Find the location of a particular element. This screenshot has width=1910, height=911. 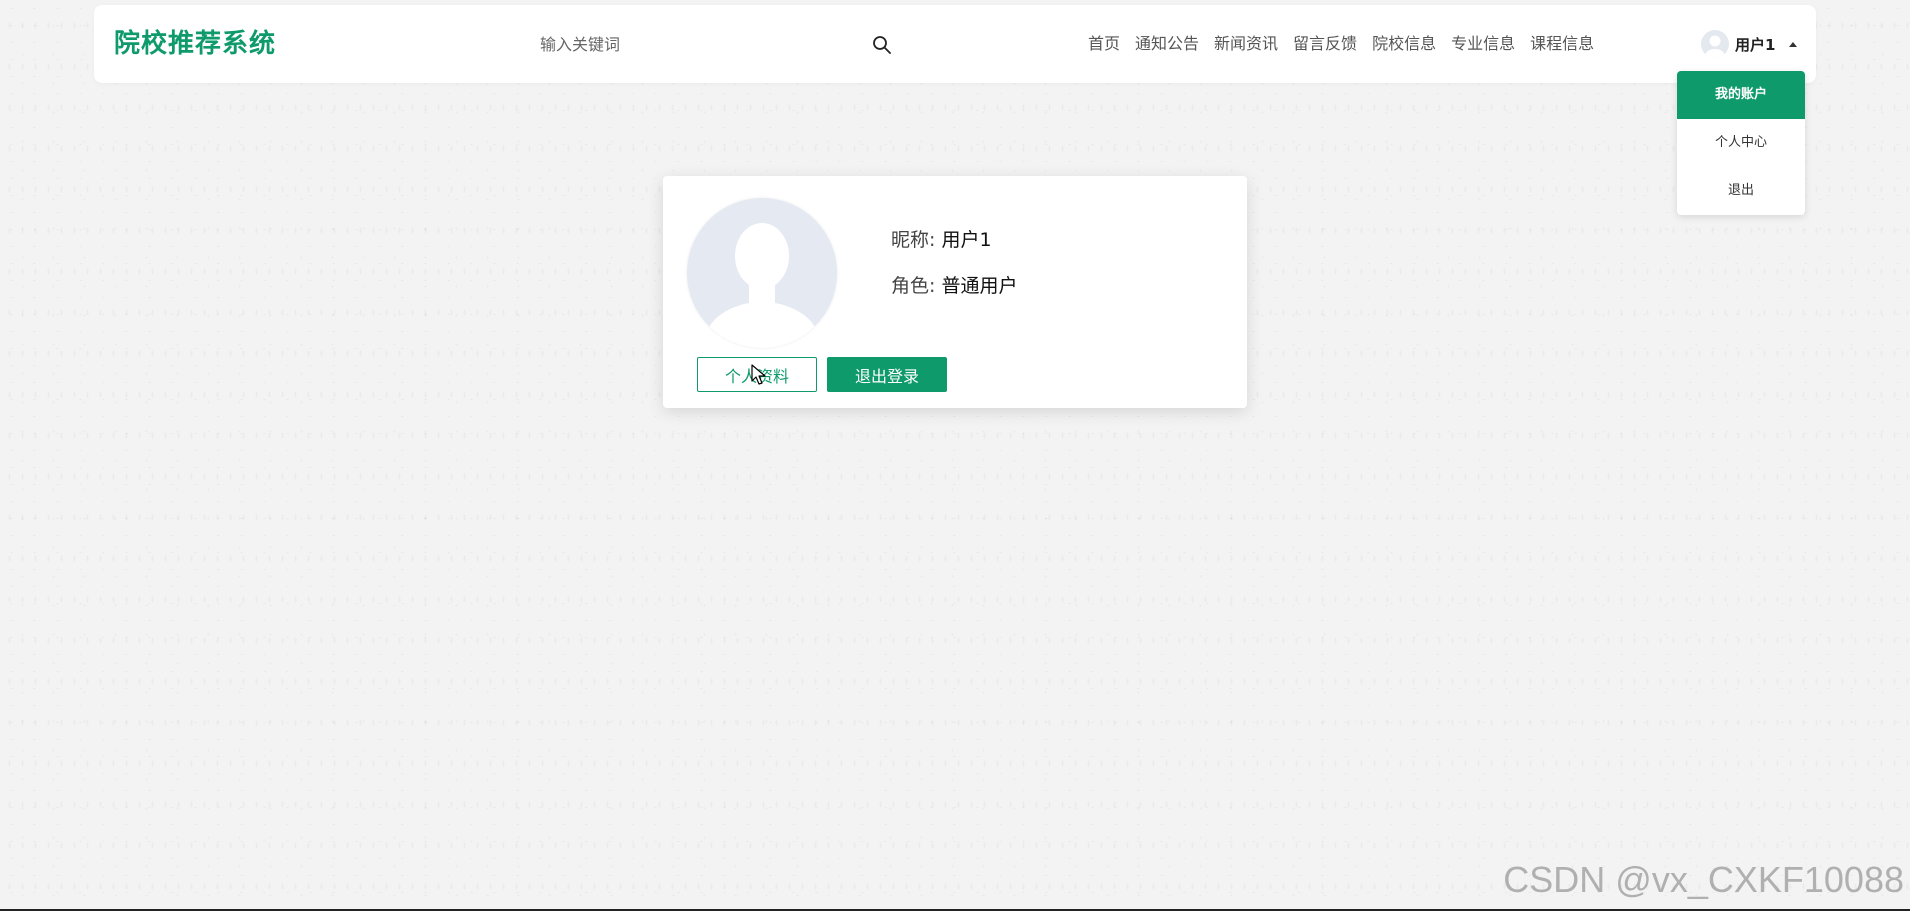

profile-actions: 个人资料 退出登录 is located at coordinates (827, 374).